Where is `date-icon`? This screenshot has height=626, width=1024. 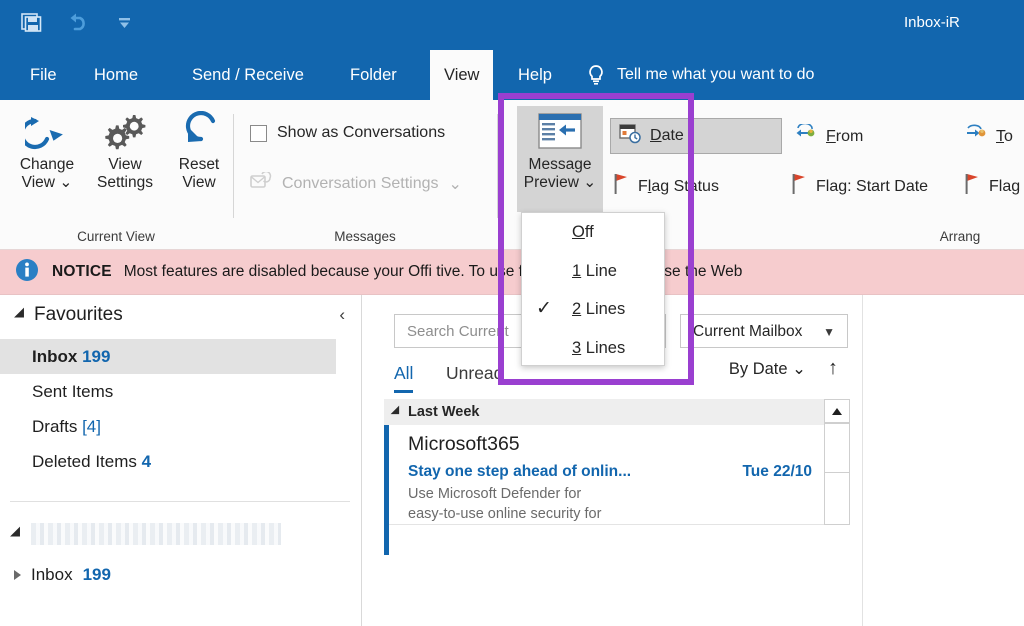
date-icon is located at coordinates (630, 136).